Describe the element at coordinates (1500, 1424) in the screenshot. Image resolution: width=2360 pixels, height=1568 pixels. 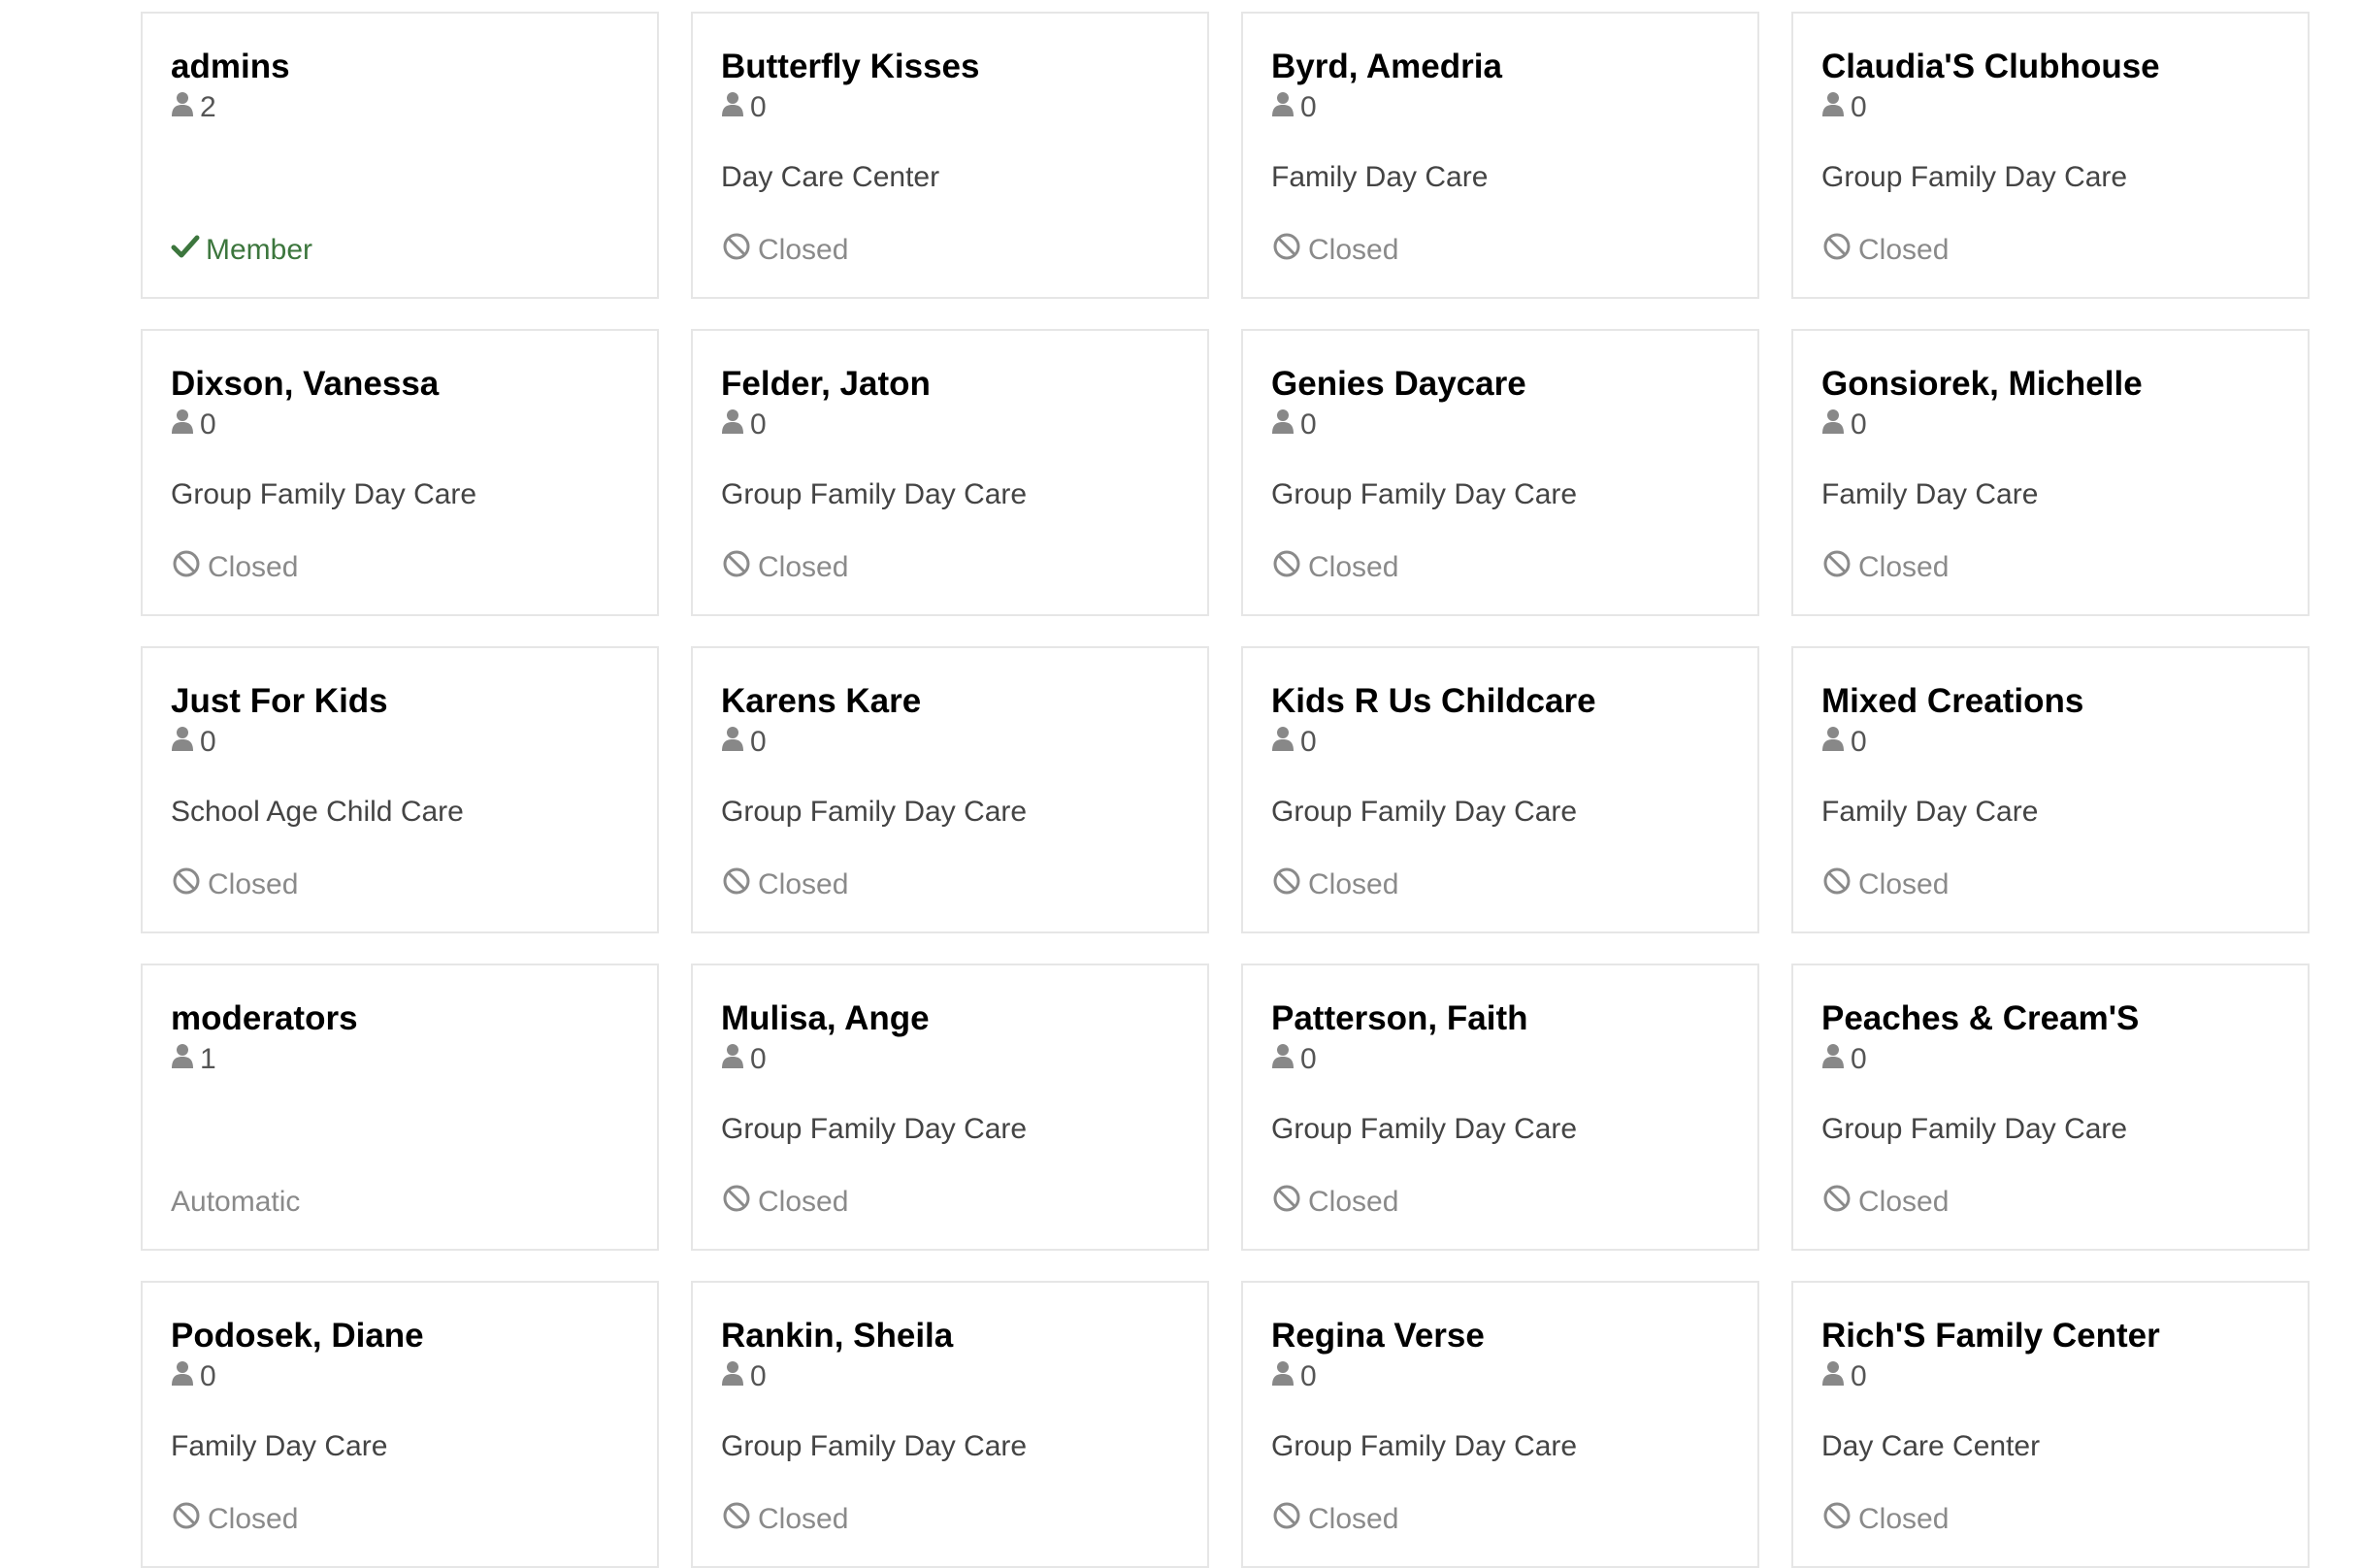
I see `group-card: Regina Verse 0 Group Family Day Care Closed` at that location.